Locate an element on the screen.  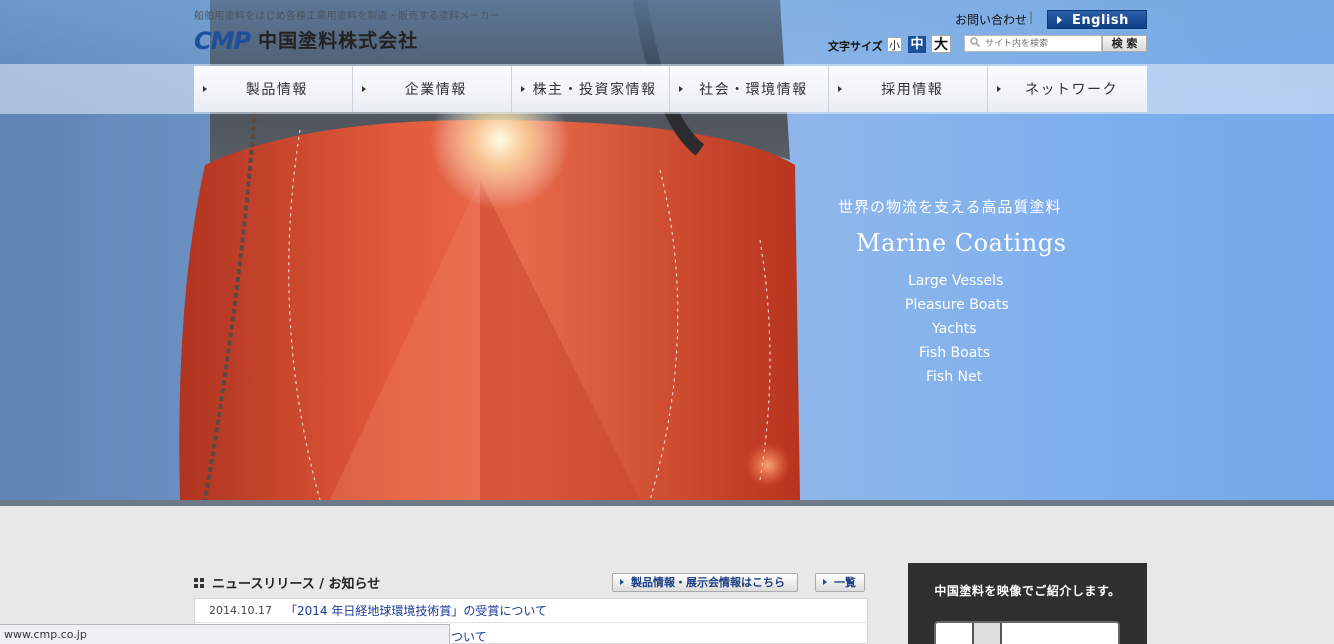
products-exhibition-label: 製品情報・展示会情報はこちら is located at coordinates (708, 582).